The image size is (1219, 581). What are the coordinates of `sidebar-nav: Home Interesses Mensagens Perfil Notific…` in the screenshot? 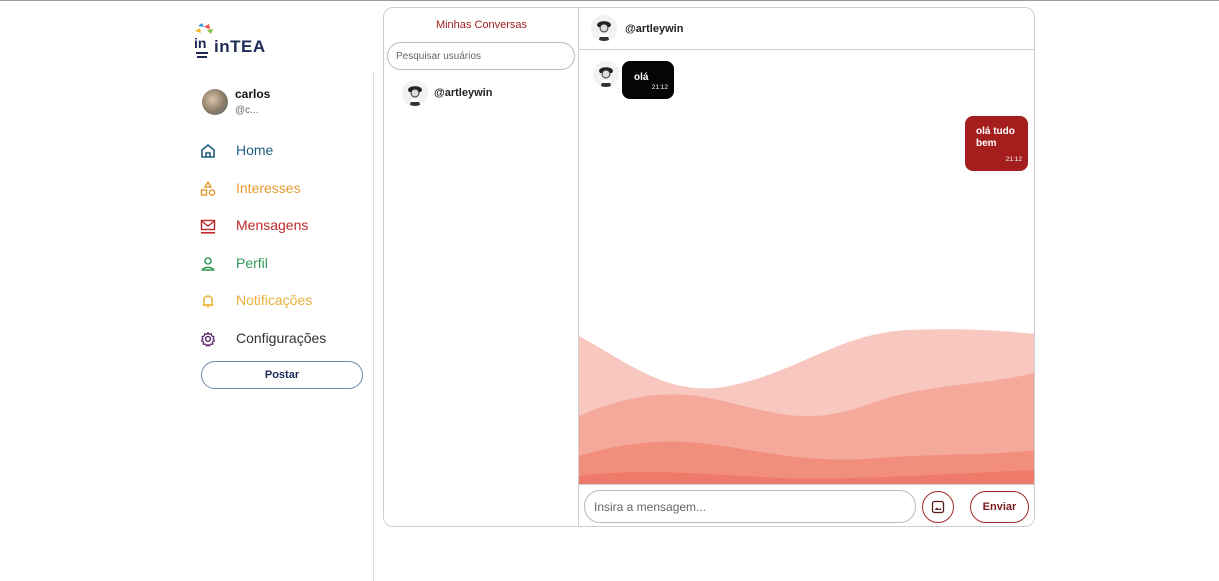 It's located at (285, 251).